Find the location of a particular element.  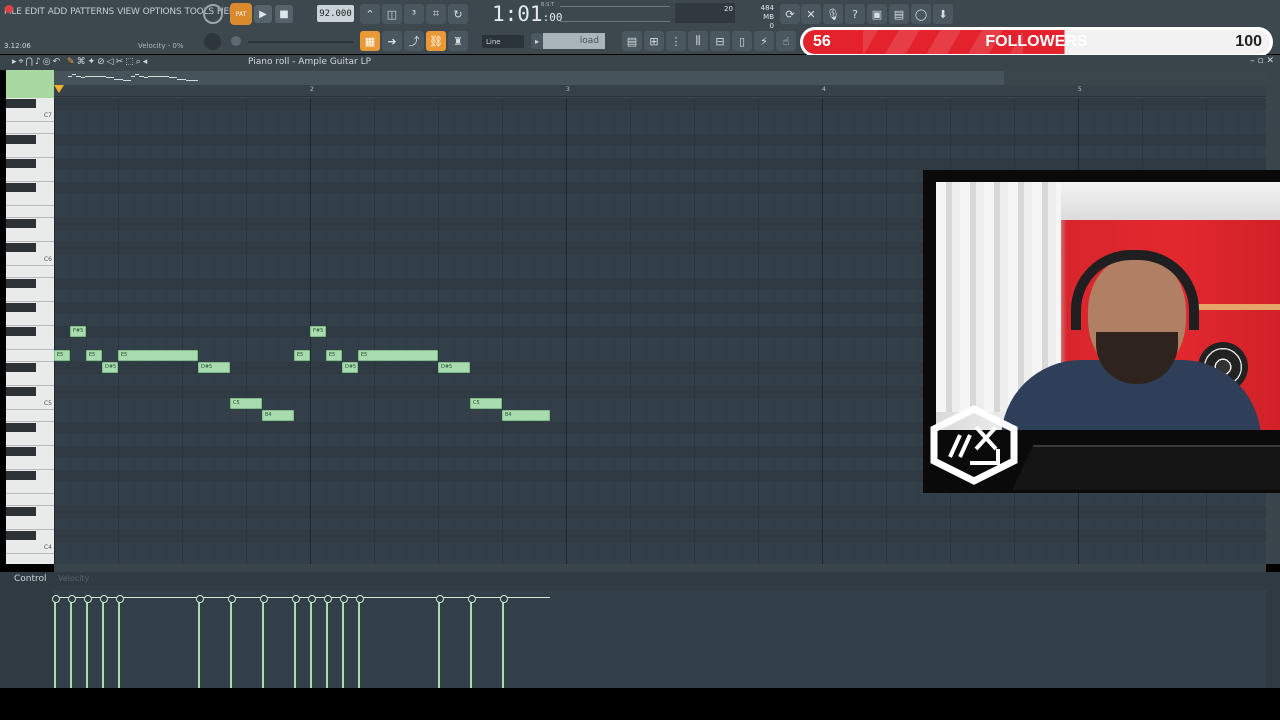

play-button: ▶ is located at coordinates (263, 14).